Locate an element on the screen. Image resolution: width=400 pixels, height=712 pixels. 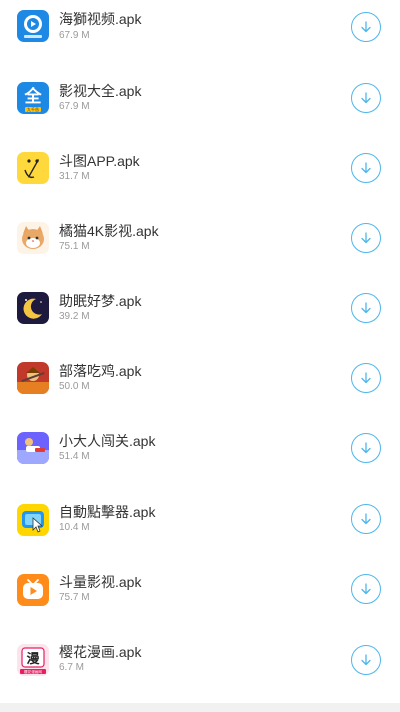
orange-cat-icon is located at coordinates (33, 238).